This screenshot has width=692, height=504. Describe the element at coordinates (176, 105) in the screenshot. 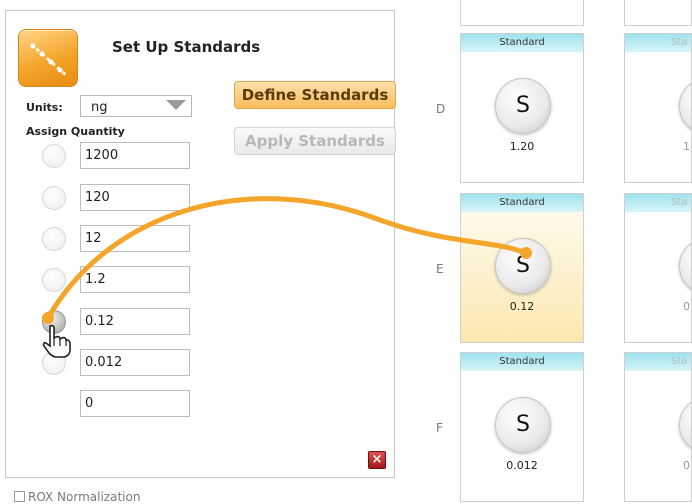

I see `chevron-down-icon` at that location.